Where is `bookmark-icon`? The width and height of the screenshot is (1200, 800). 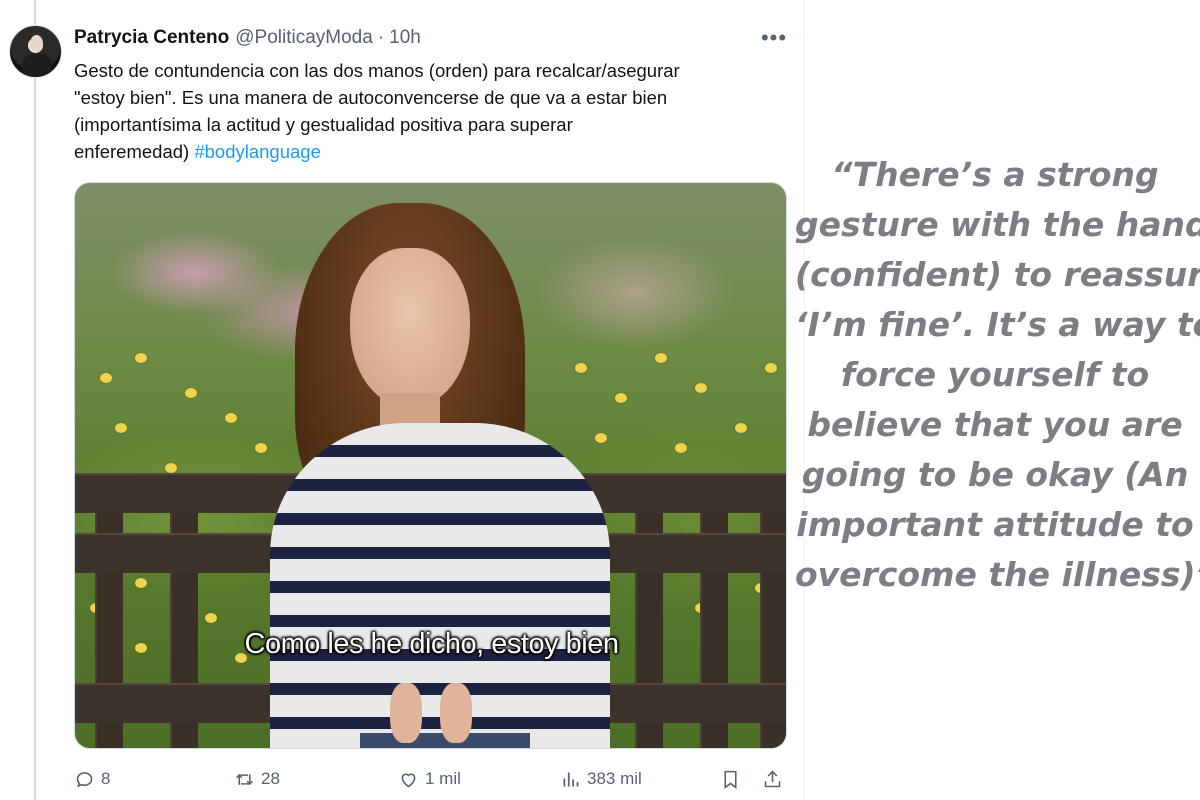
bookmark-icon is located at coordinates (730, 779).